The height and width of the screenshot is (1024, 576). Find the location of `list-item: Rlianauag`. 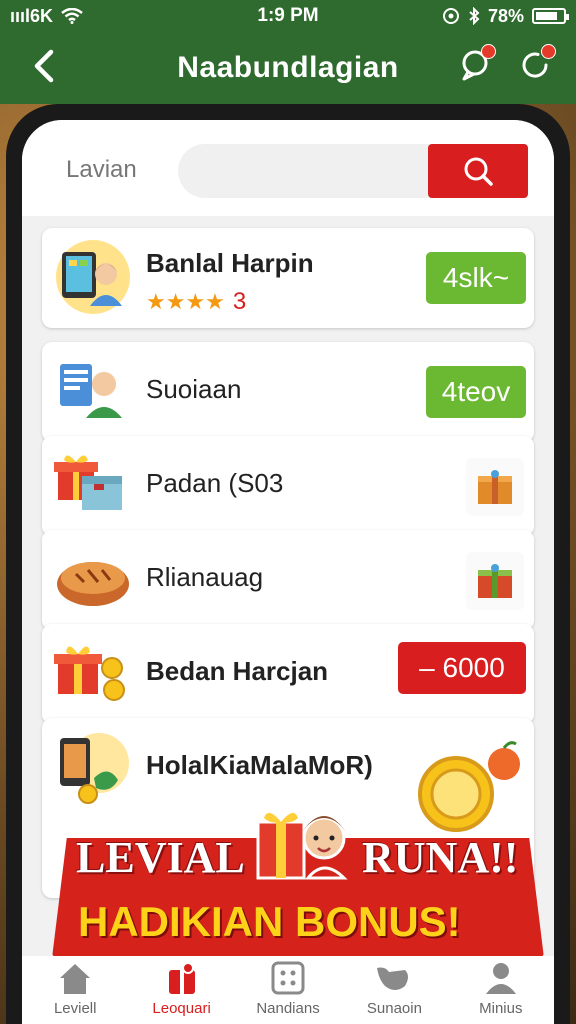

list-item: Rlianauag is located at coordinates (288, 580).